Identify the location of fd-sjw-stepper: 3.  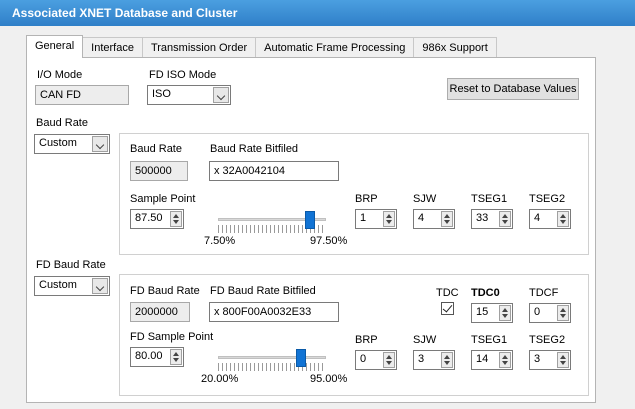
(434, 360).